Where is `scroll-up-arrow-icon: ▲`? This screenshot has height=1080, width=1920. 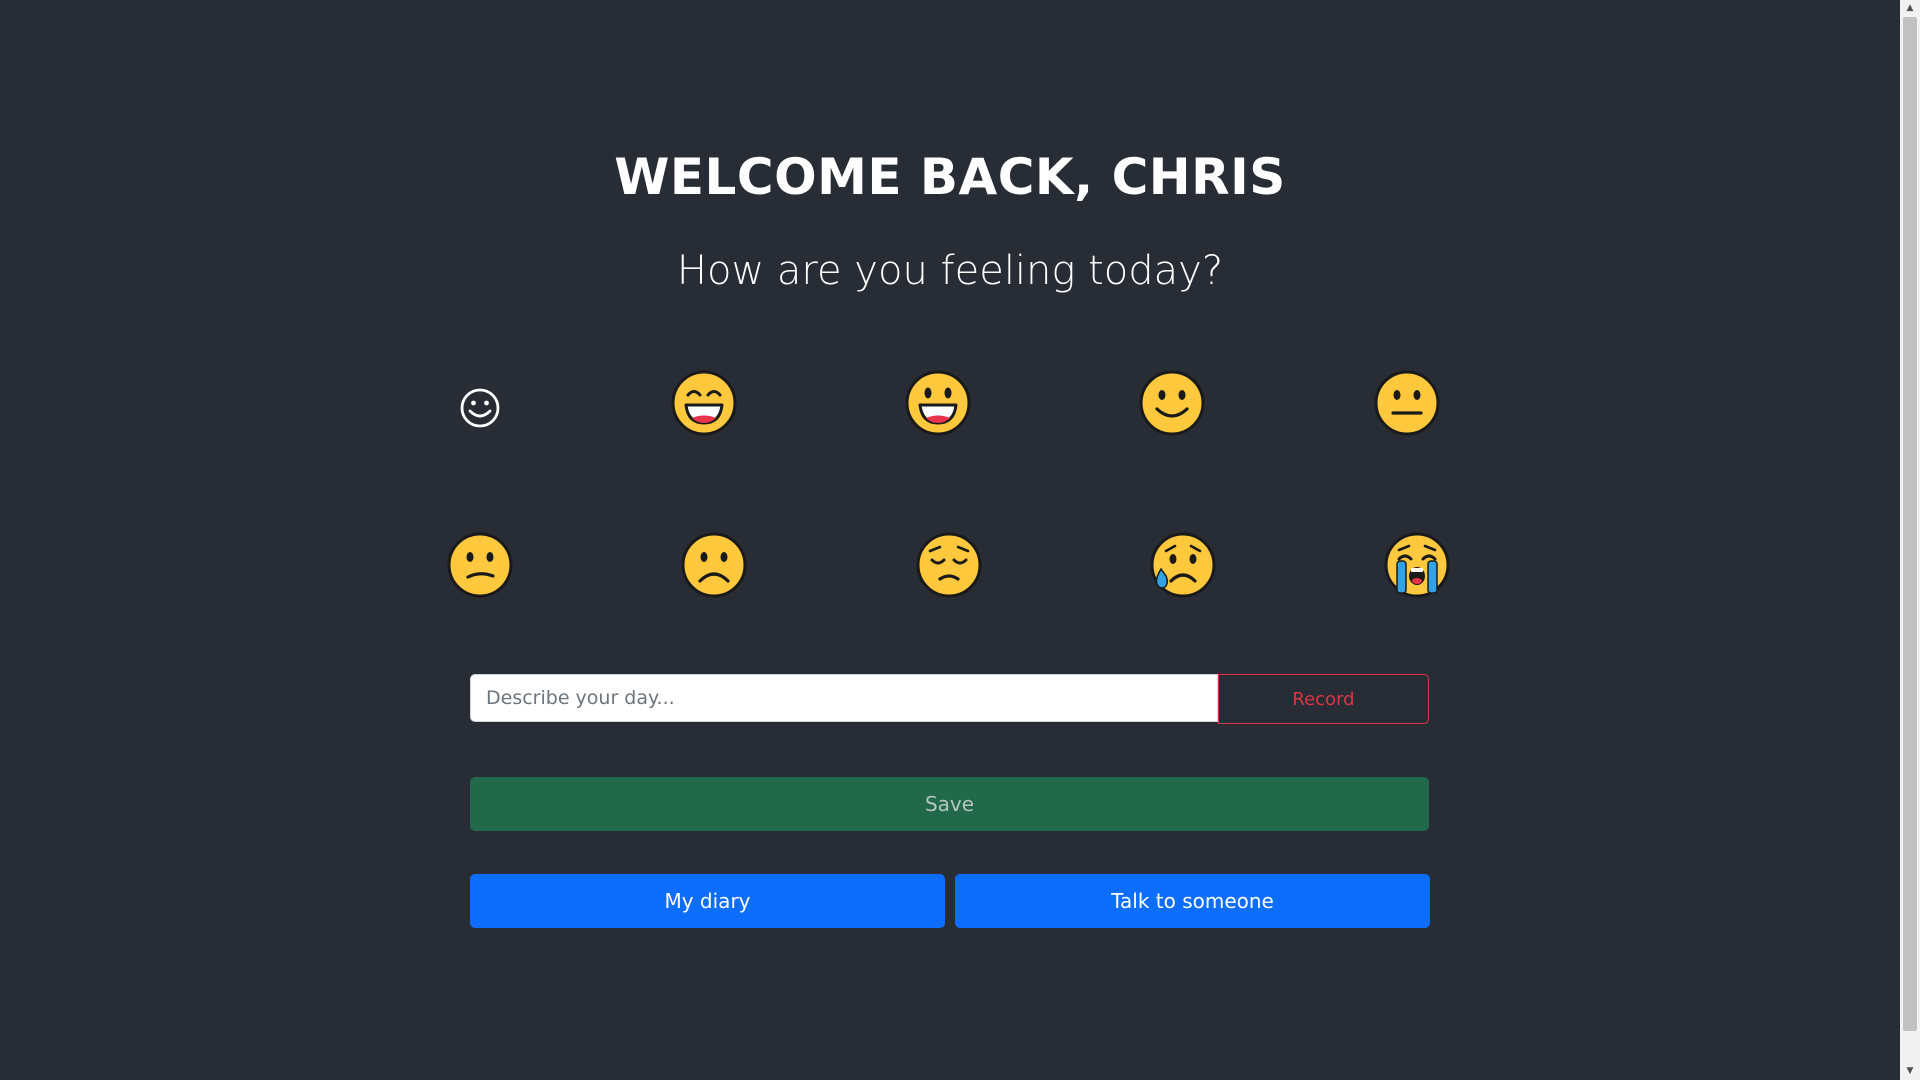 scroll-up-arrow-icon: ▲ is located at coordinates (1910, 8).